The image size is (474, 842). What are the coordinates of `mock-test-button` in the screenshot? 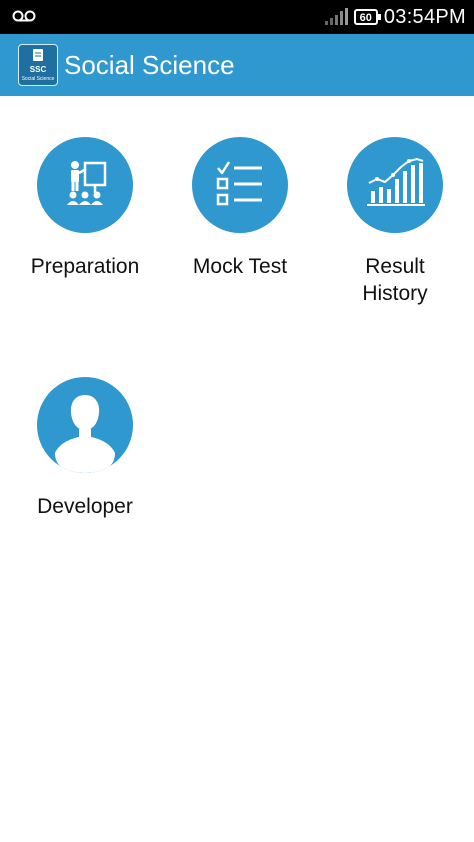 It's located at (240, 185).